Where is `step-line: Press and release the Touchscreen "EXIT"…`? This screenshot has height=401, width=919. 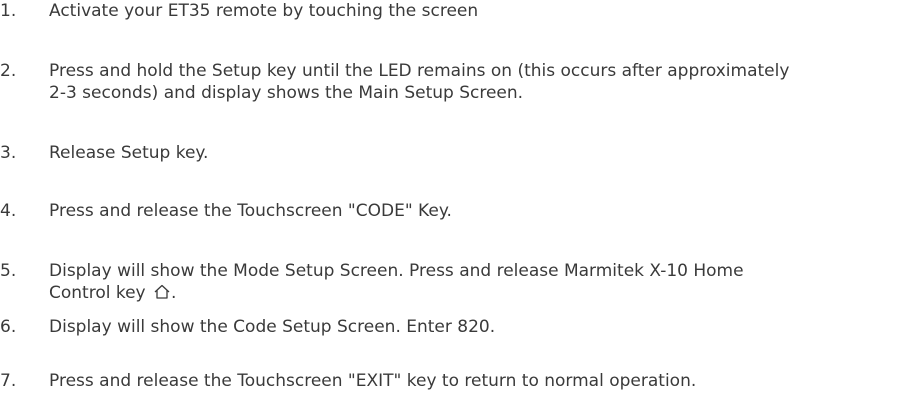
step-line: Press and release the Touchscreen "EXIT"… is located at coordinates (373, 381).